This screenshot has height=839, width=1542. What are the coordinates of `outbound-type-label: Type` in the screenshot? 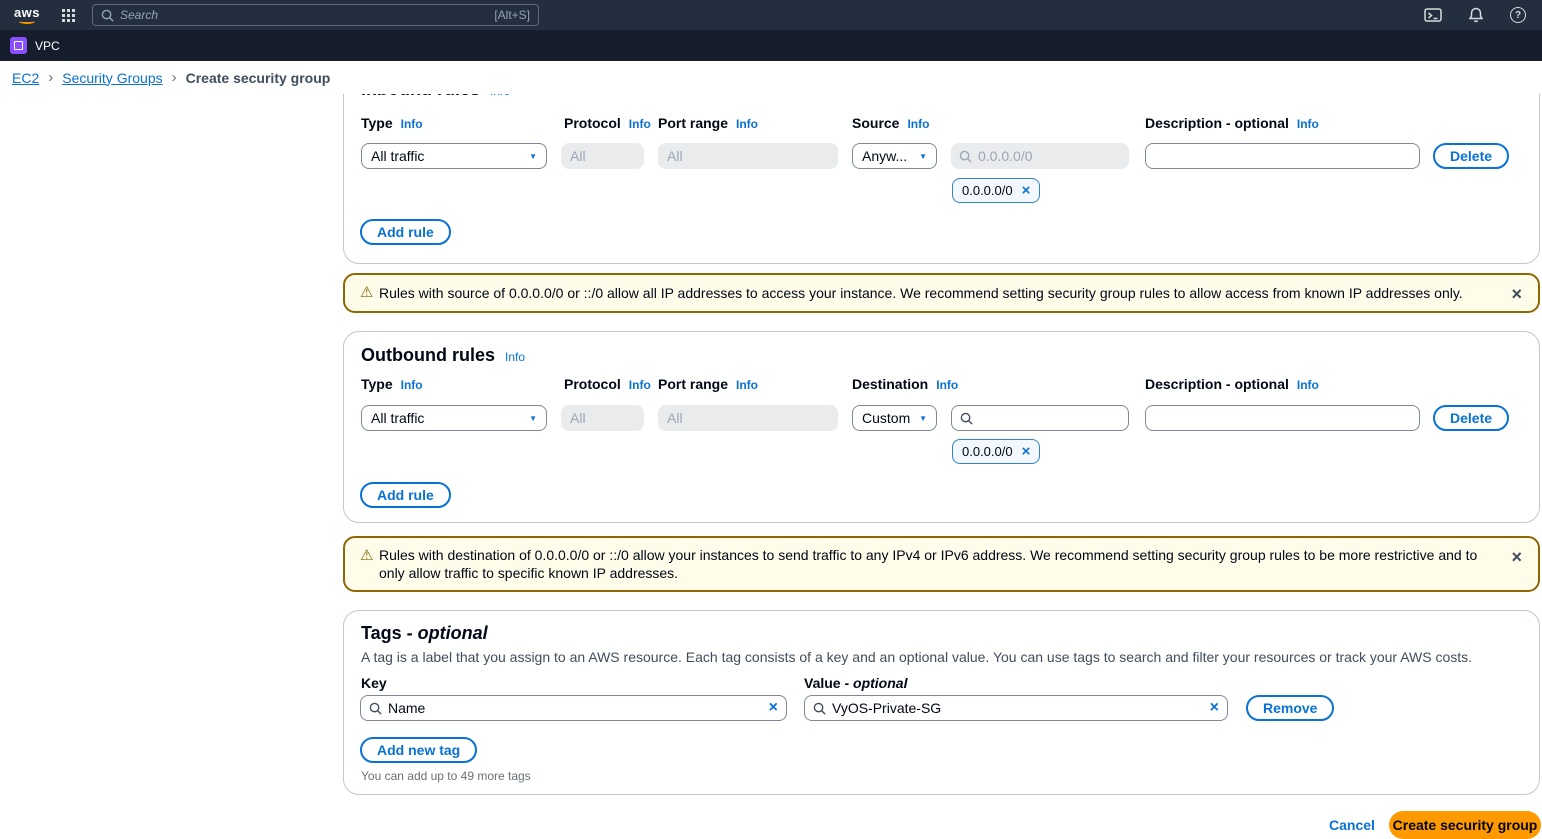 It's located at (377, 384).